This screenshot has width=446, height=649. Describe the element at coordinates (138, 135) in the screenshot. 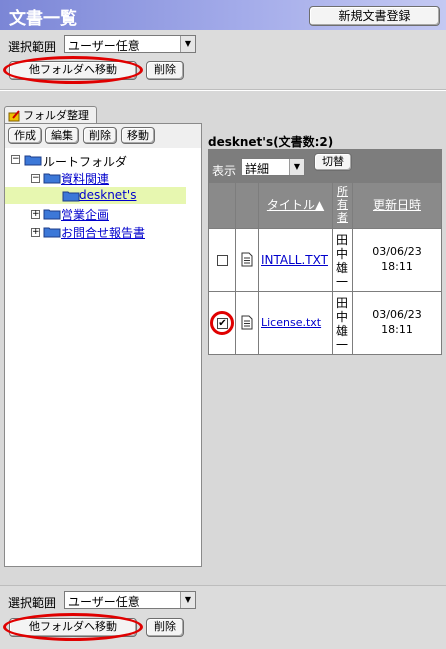

I see `move-folder-button: 移動` at that location.